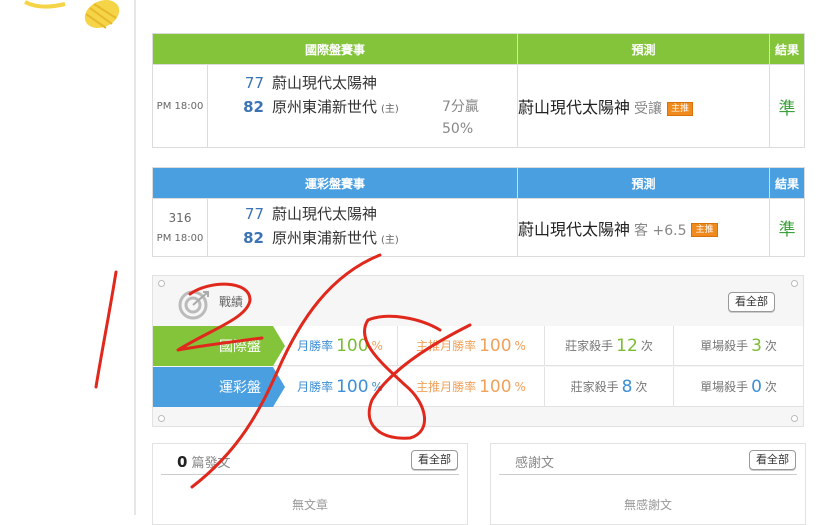 The image size is (828, 525). Describe the element at coordinates (219, 346) in the screenshot. I see `record-row-label: 國際盤` at that location.